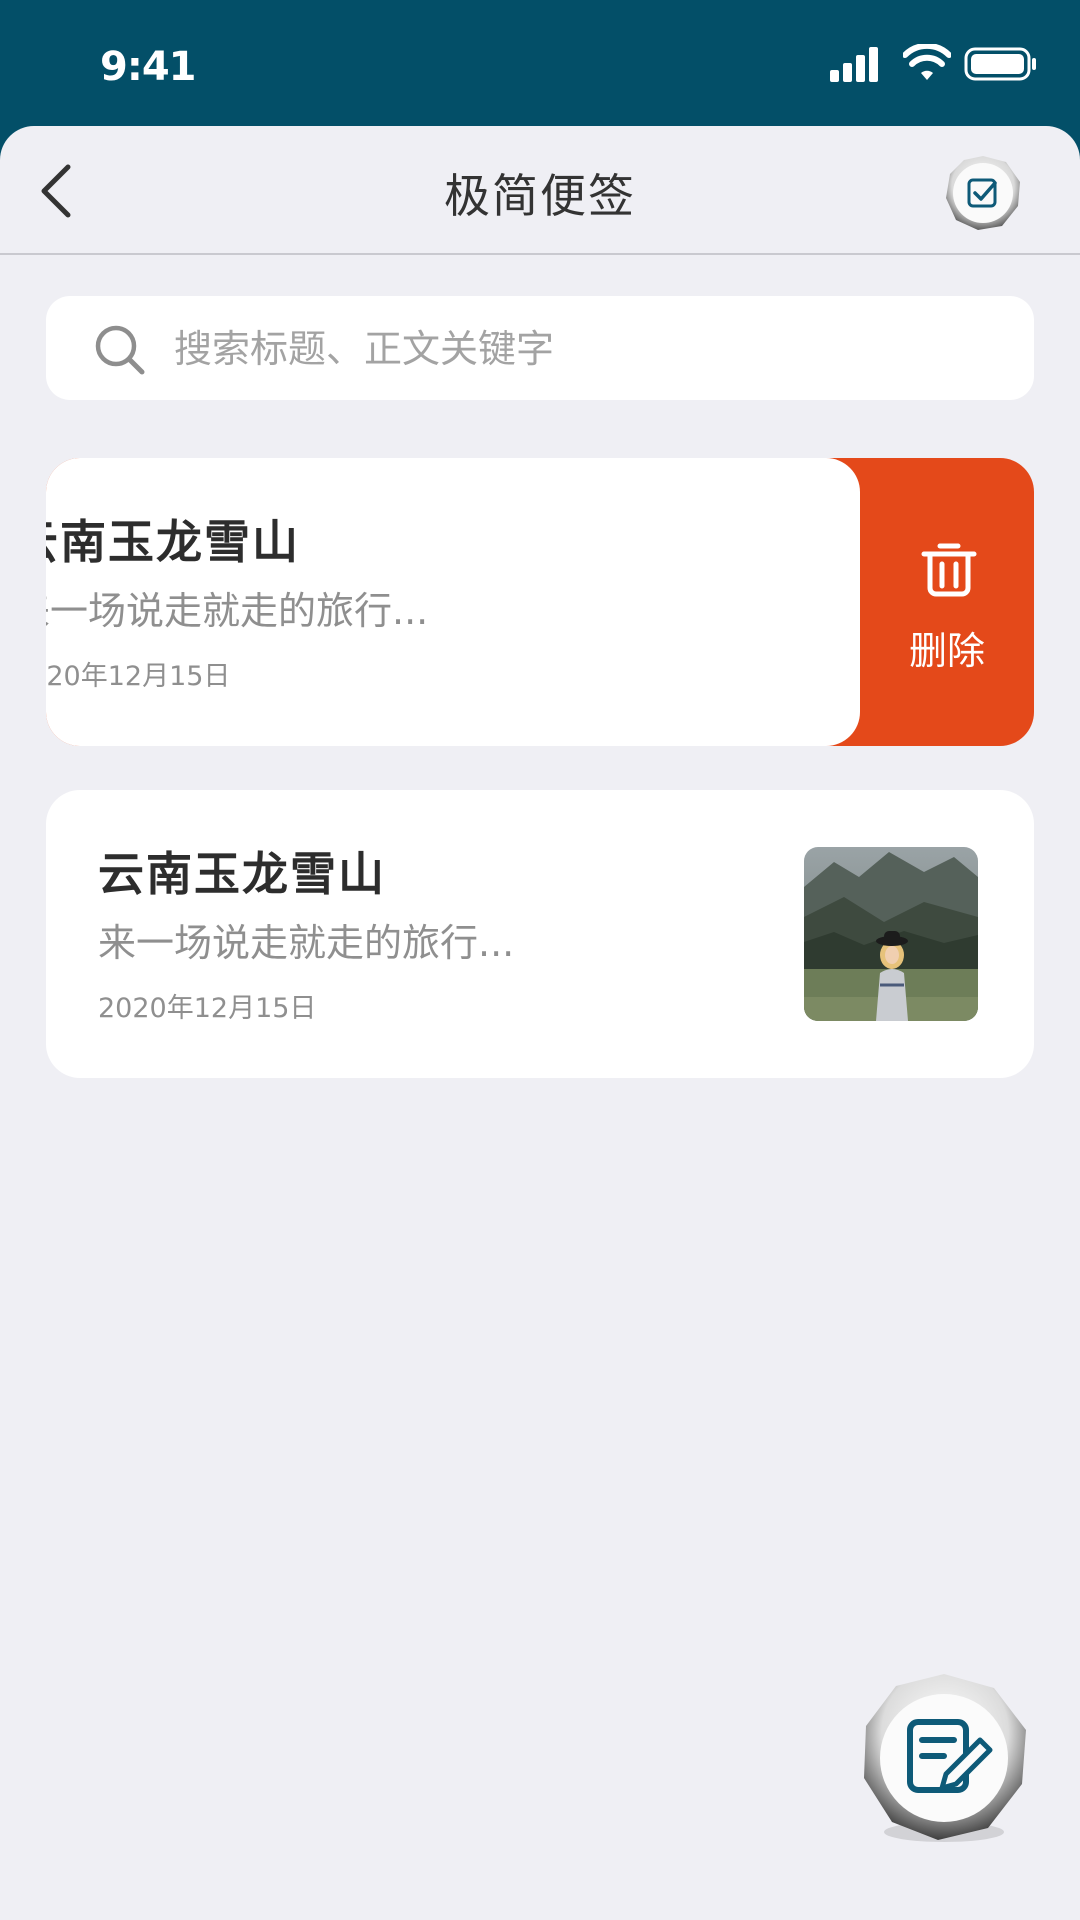  Describe the element at coordinates (120, 350) in the screenshot. I see `search-icon` at that location.